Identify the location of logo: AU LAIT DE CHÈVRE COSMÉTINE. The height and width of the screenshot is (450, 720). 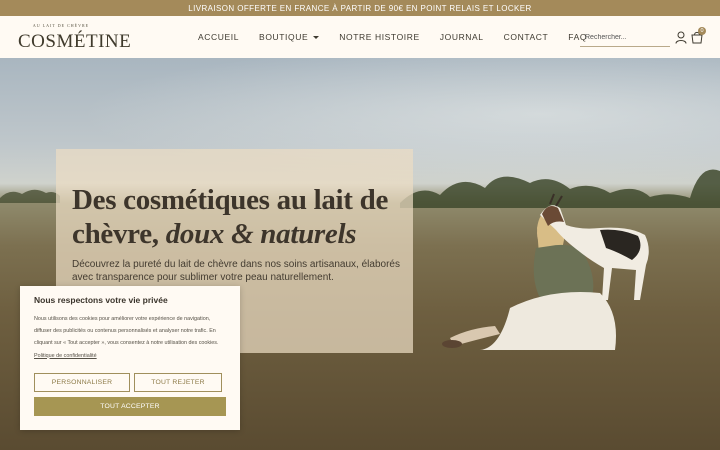
(74, 38).